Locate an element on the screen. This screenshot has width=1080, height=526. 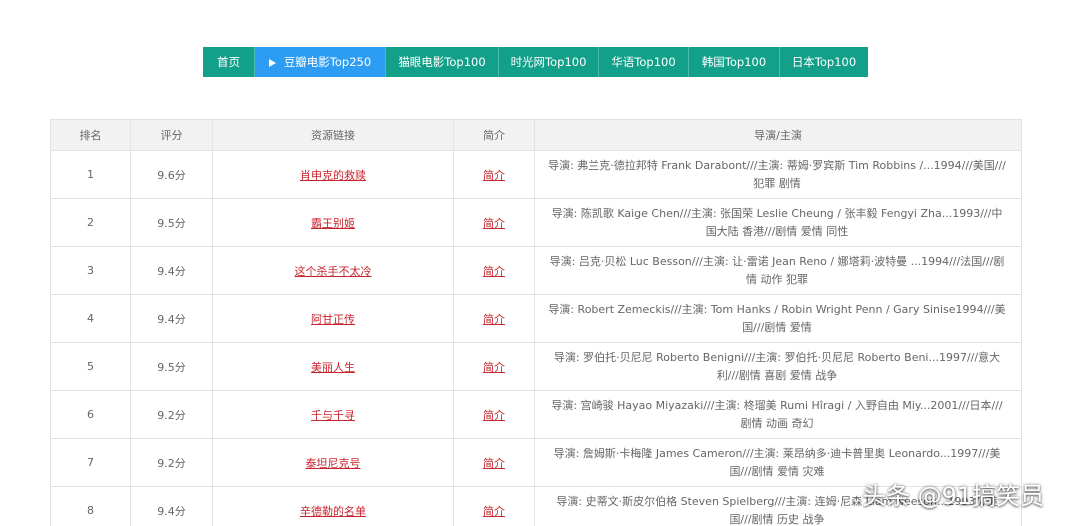
movie-link: 千与千寻 is located at coordinates (333, 415).